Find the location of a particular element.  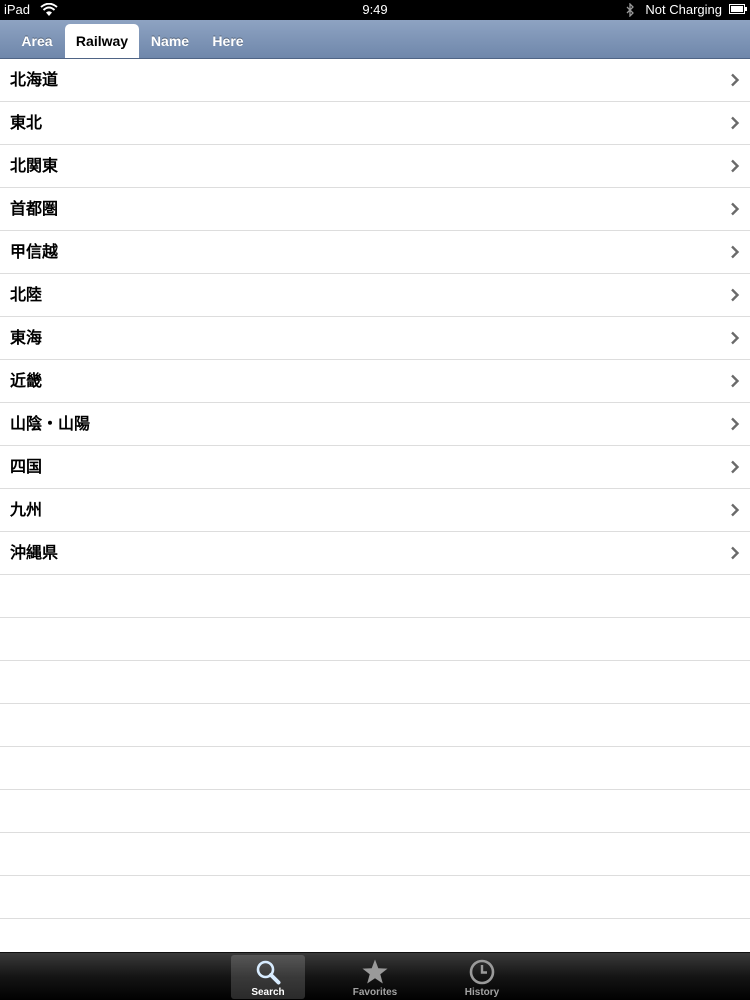

list-item-label: 北関東 is located at coordinates (34, 165).